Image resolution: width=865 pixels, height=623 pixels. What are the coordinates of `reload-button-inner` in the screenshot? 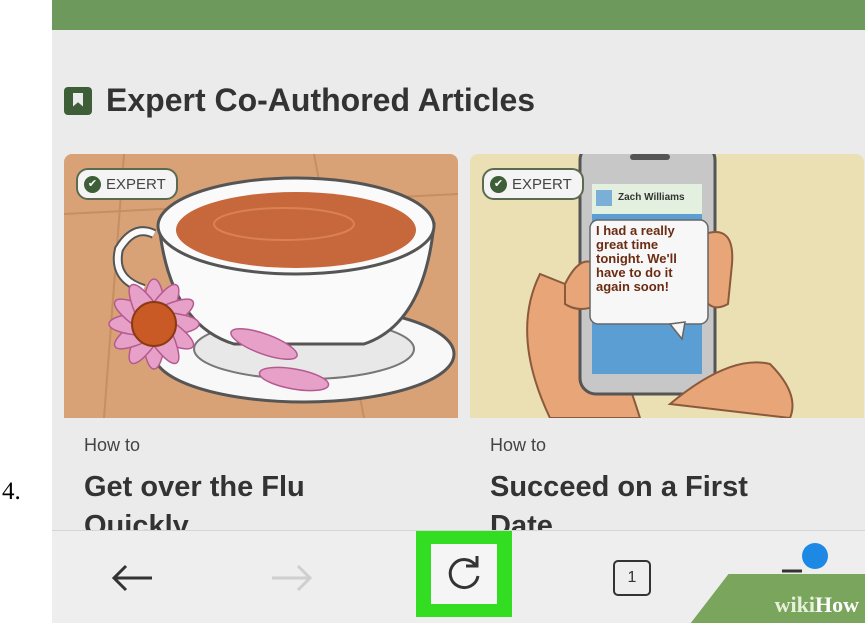 It's located at (464, 574).